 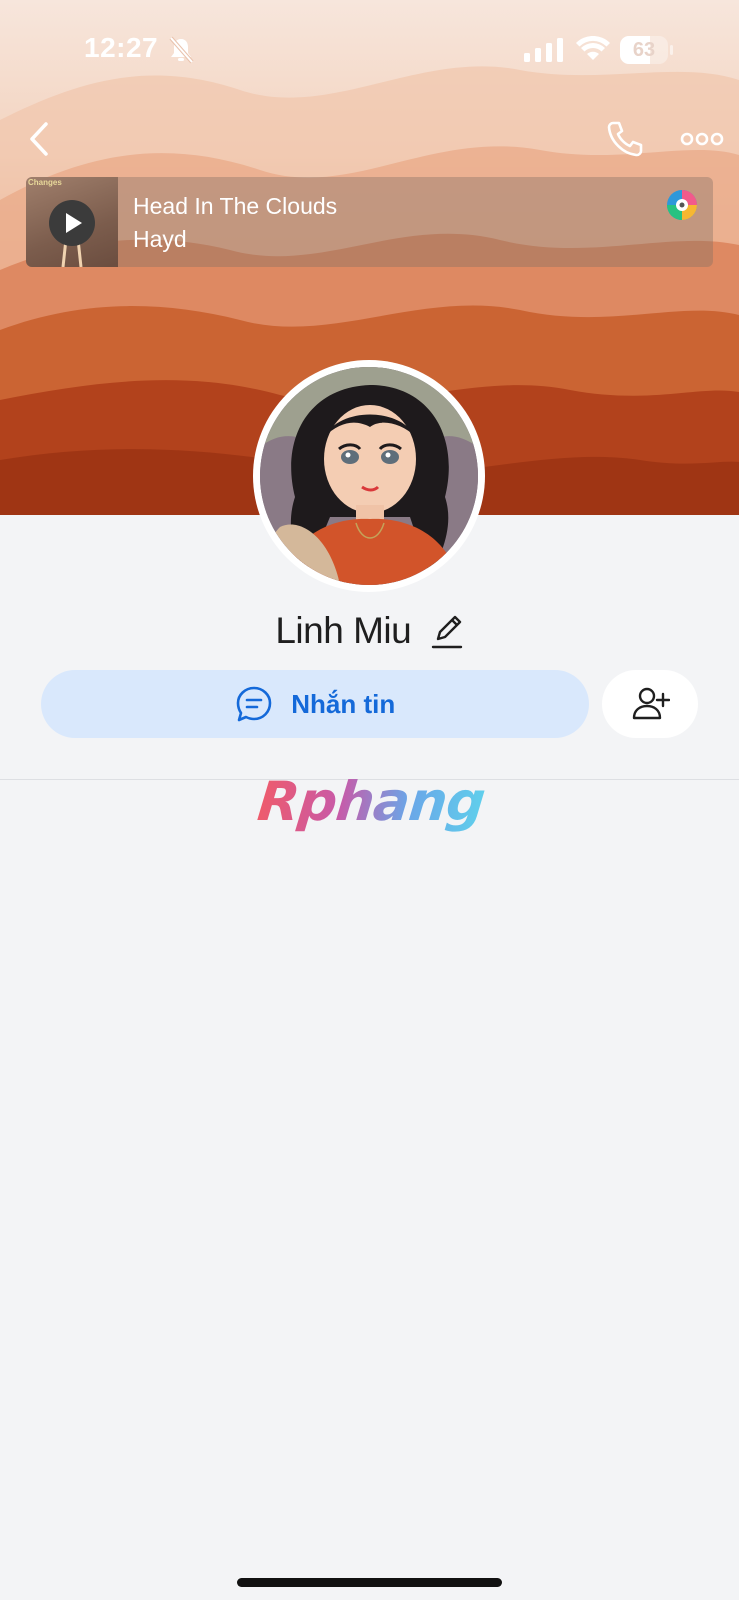 I want to click on profile-avatar, so click(x=369, y=476).